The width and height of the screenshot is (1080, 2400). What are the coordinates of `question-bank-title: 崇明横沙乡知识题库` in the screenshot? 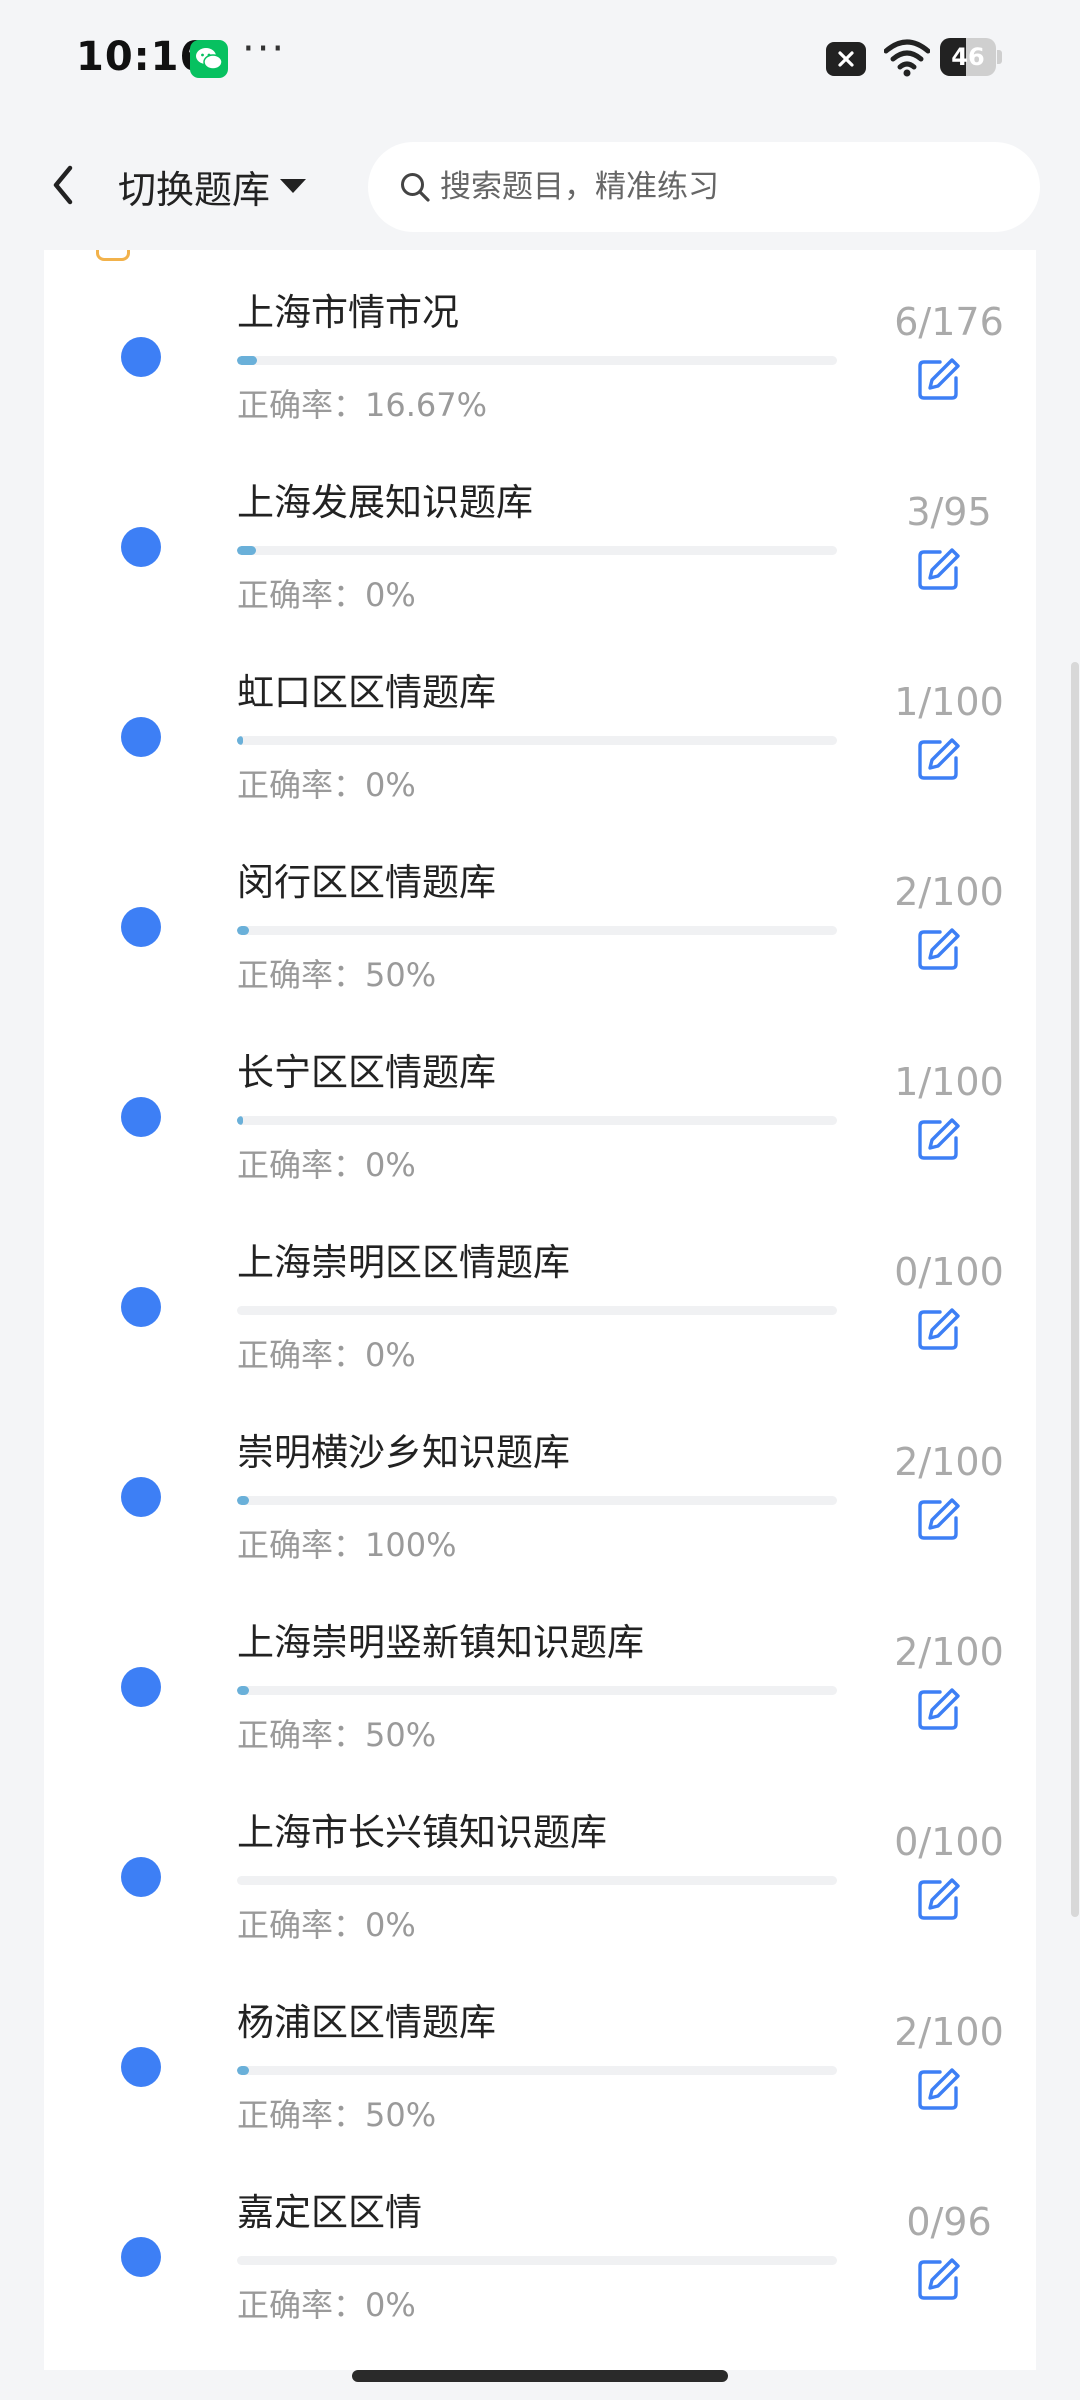 It's located at (403, 1452).